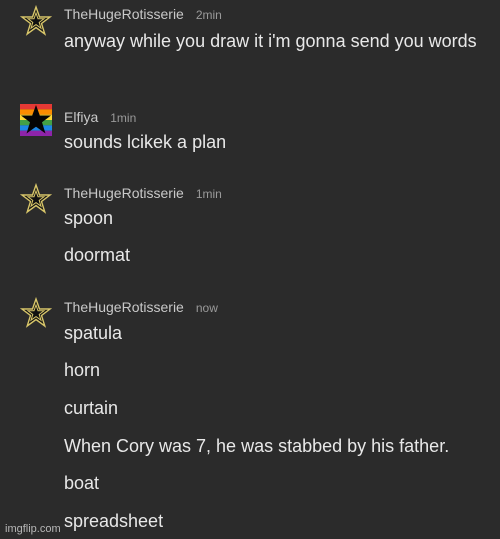  Describe the element at coordinates (89, 218) in the screenshot. I see `message-text: spoon` at that location.